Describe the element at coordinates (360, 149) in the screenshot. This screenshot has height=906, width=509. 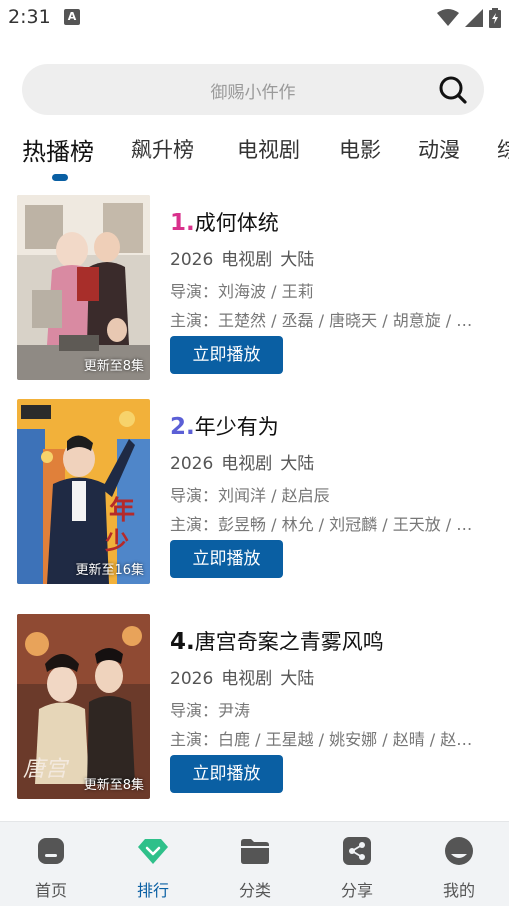
I see `tab-movie: 电影` at that location.